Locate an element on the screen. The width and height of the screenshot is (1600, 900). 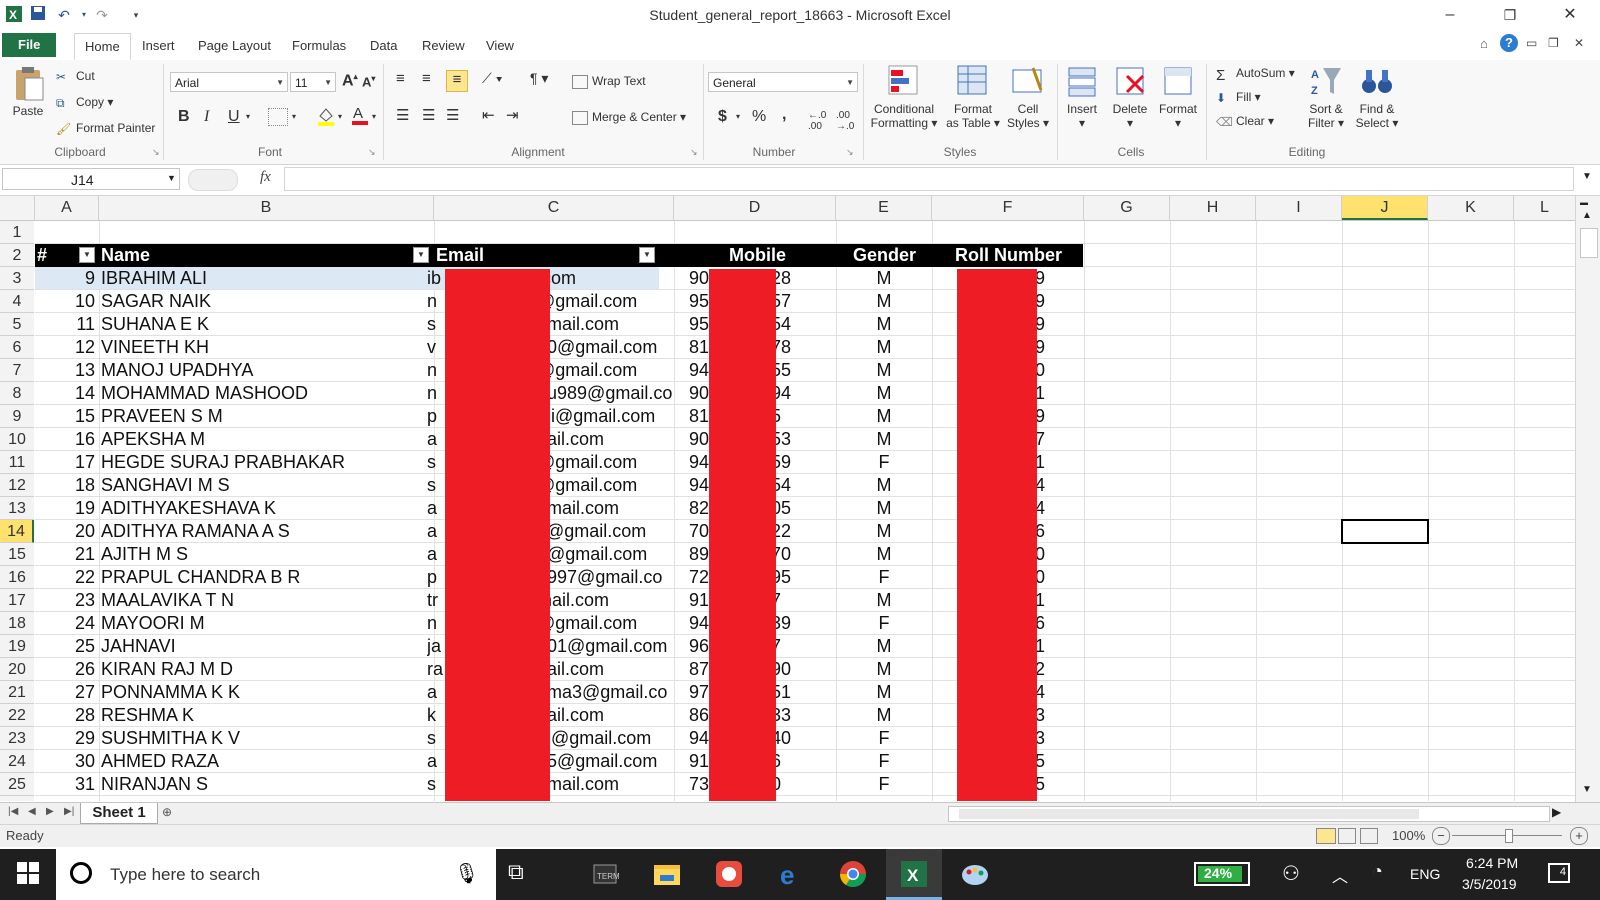
clipboard-launcher-icon: ↘ is located at coordinates (156, 152).